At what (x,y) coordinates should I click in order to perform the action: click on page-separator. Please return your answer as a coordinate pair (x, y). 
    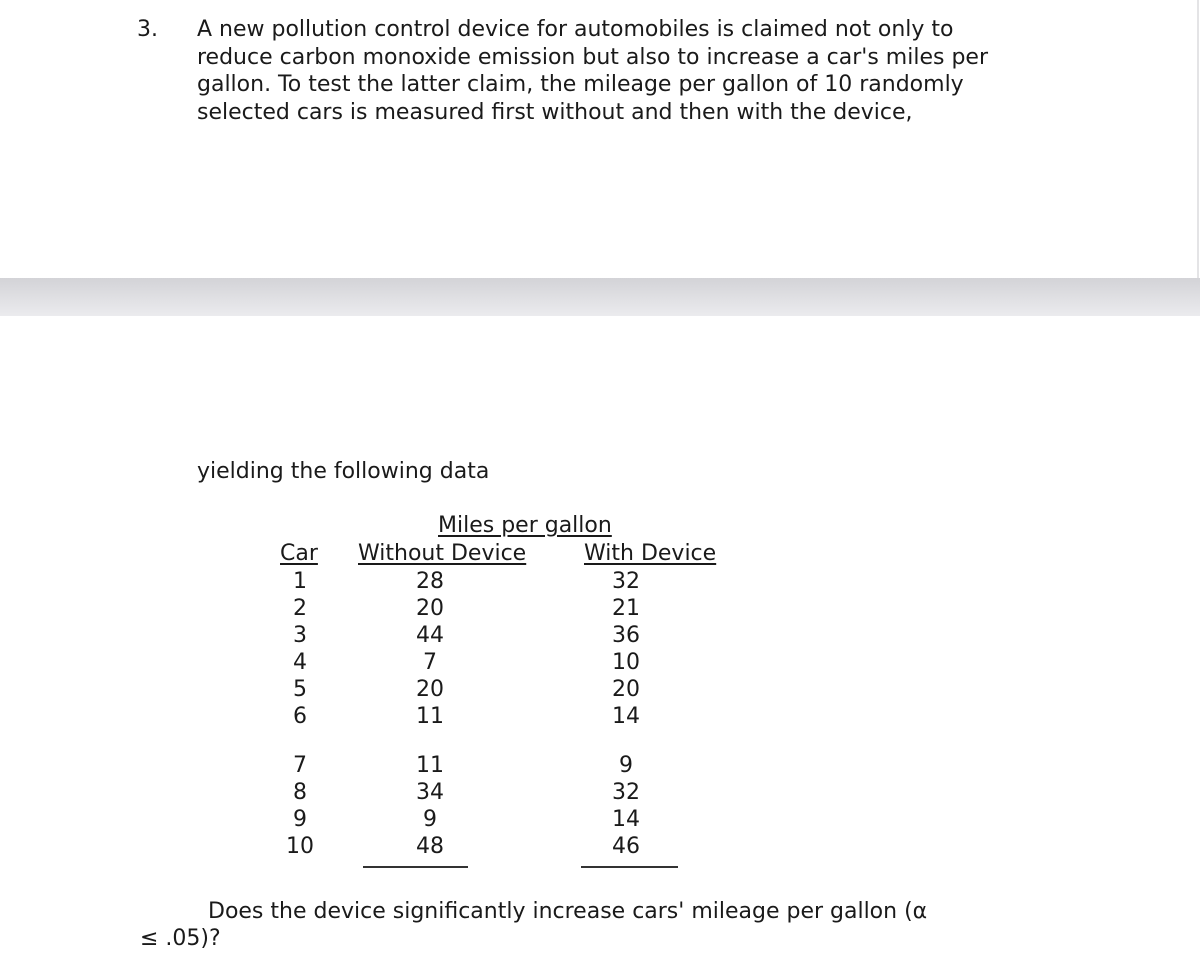
    Looking at the image, I should click on (600, 297).